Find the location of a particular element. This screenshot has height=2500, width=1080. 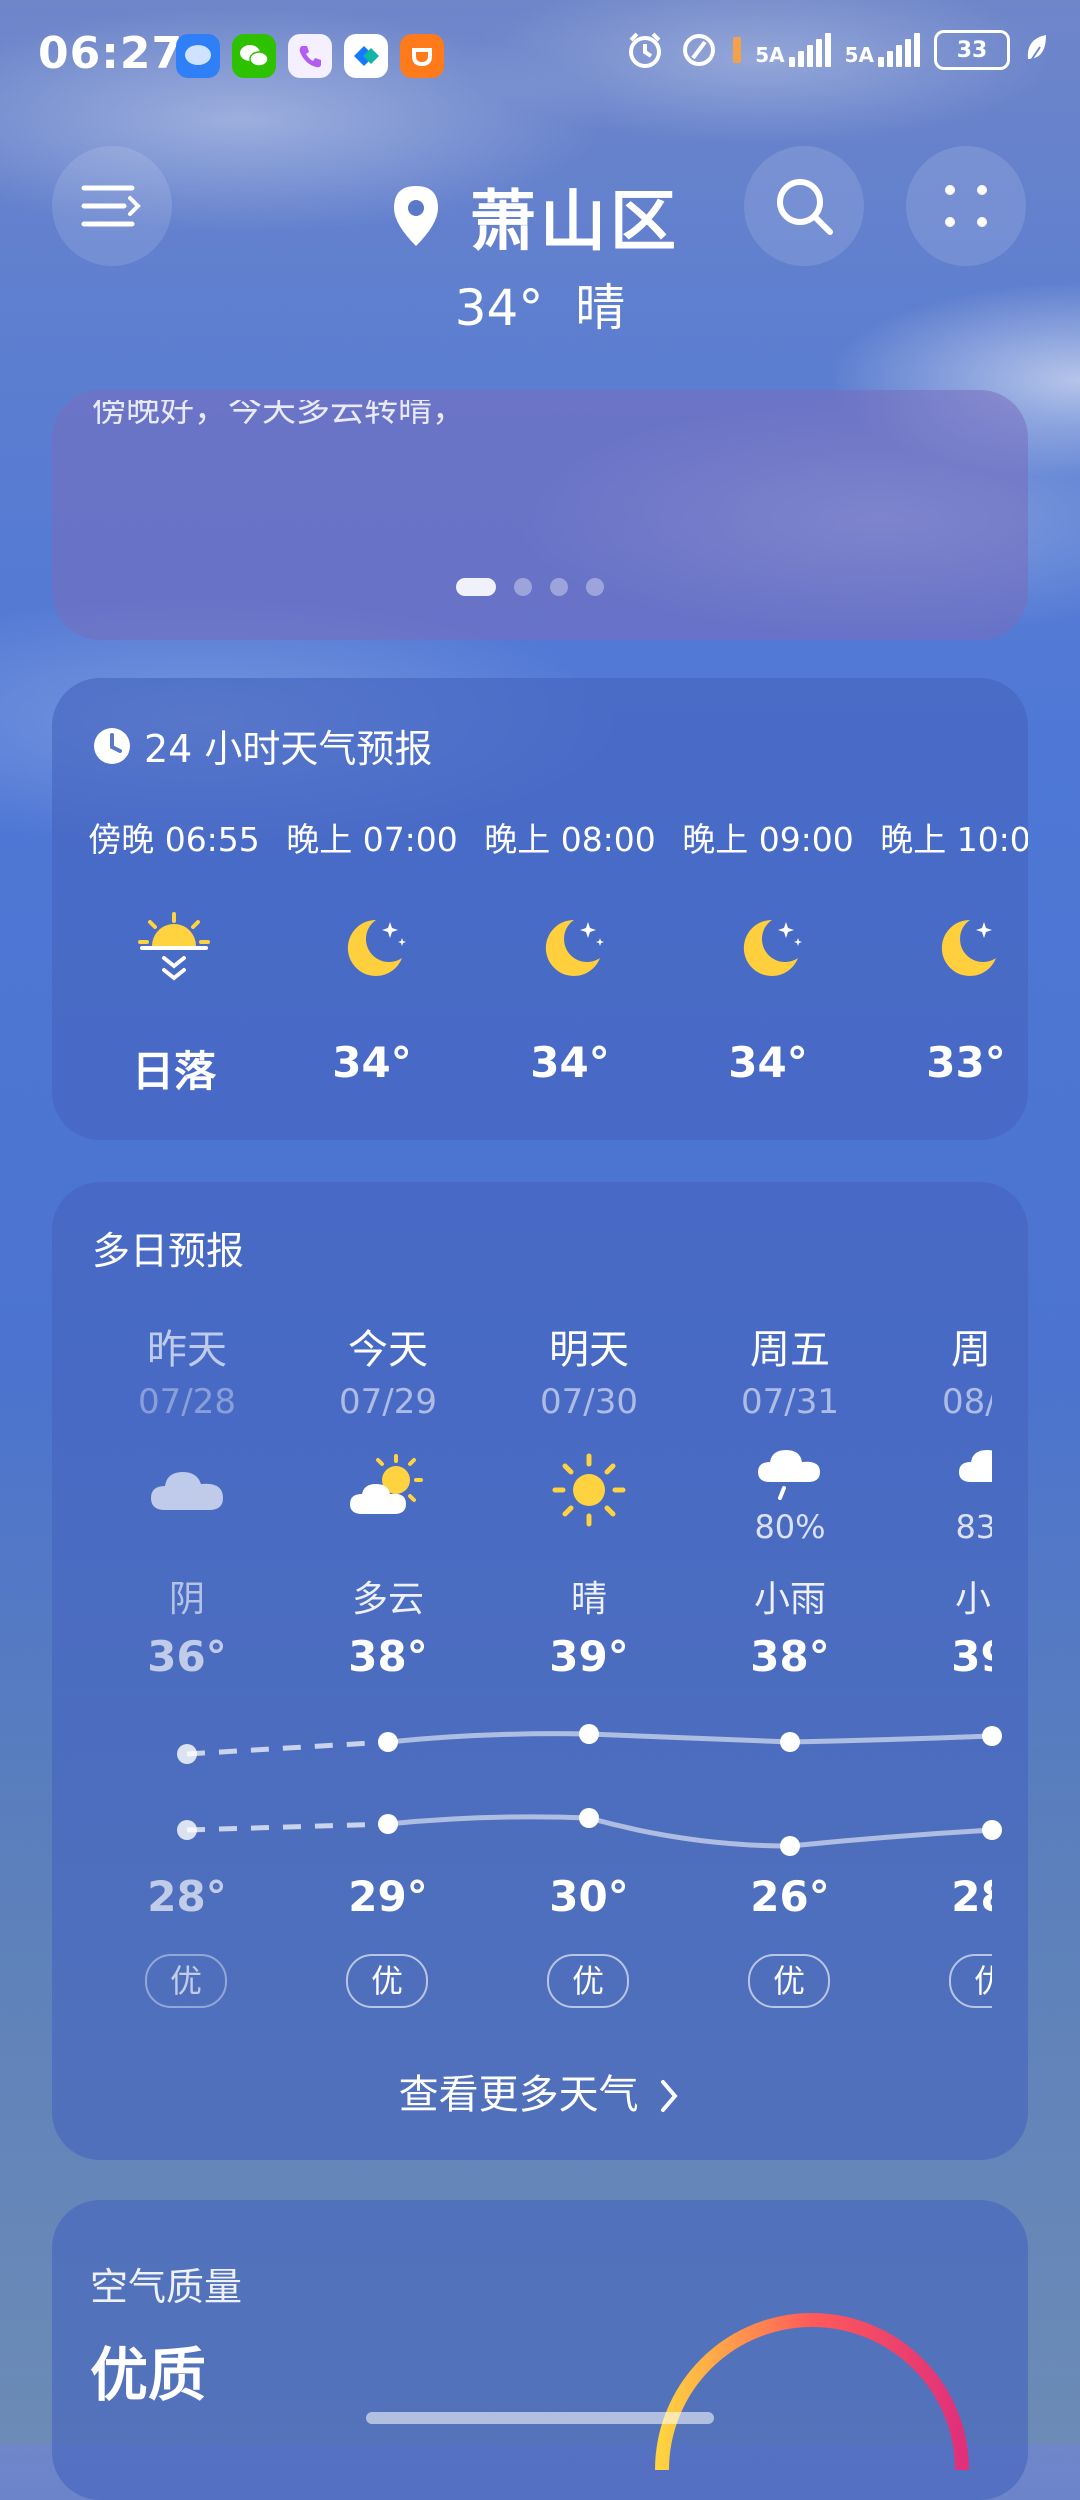

chevron-right-icon is located at coordinates (669, 2096).